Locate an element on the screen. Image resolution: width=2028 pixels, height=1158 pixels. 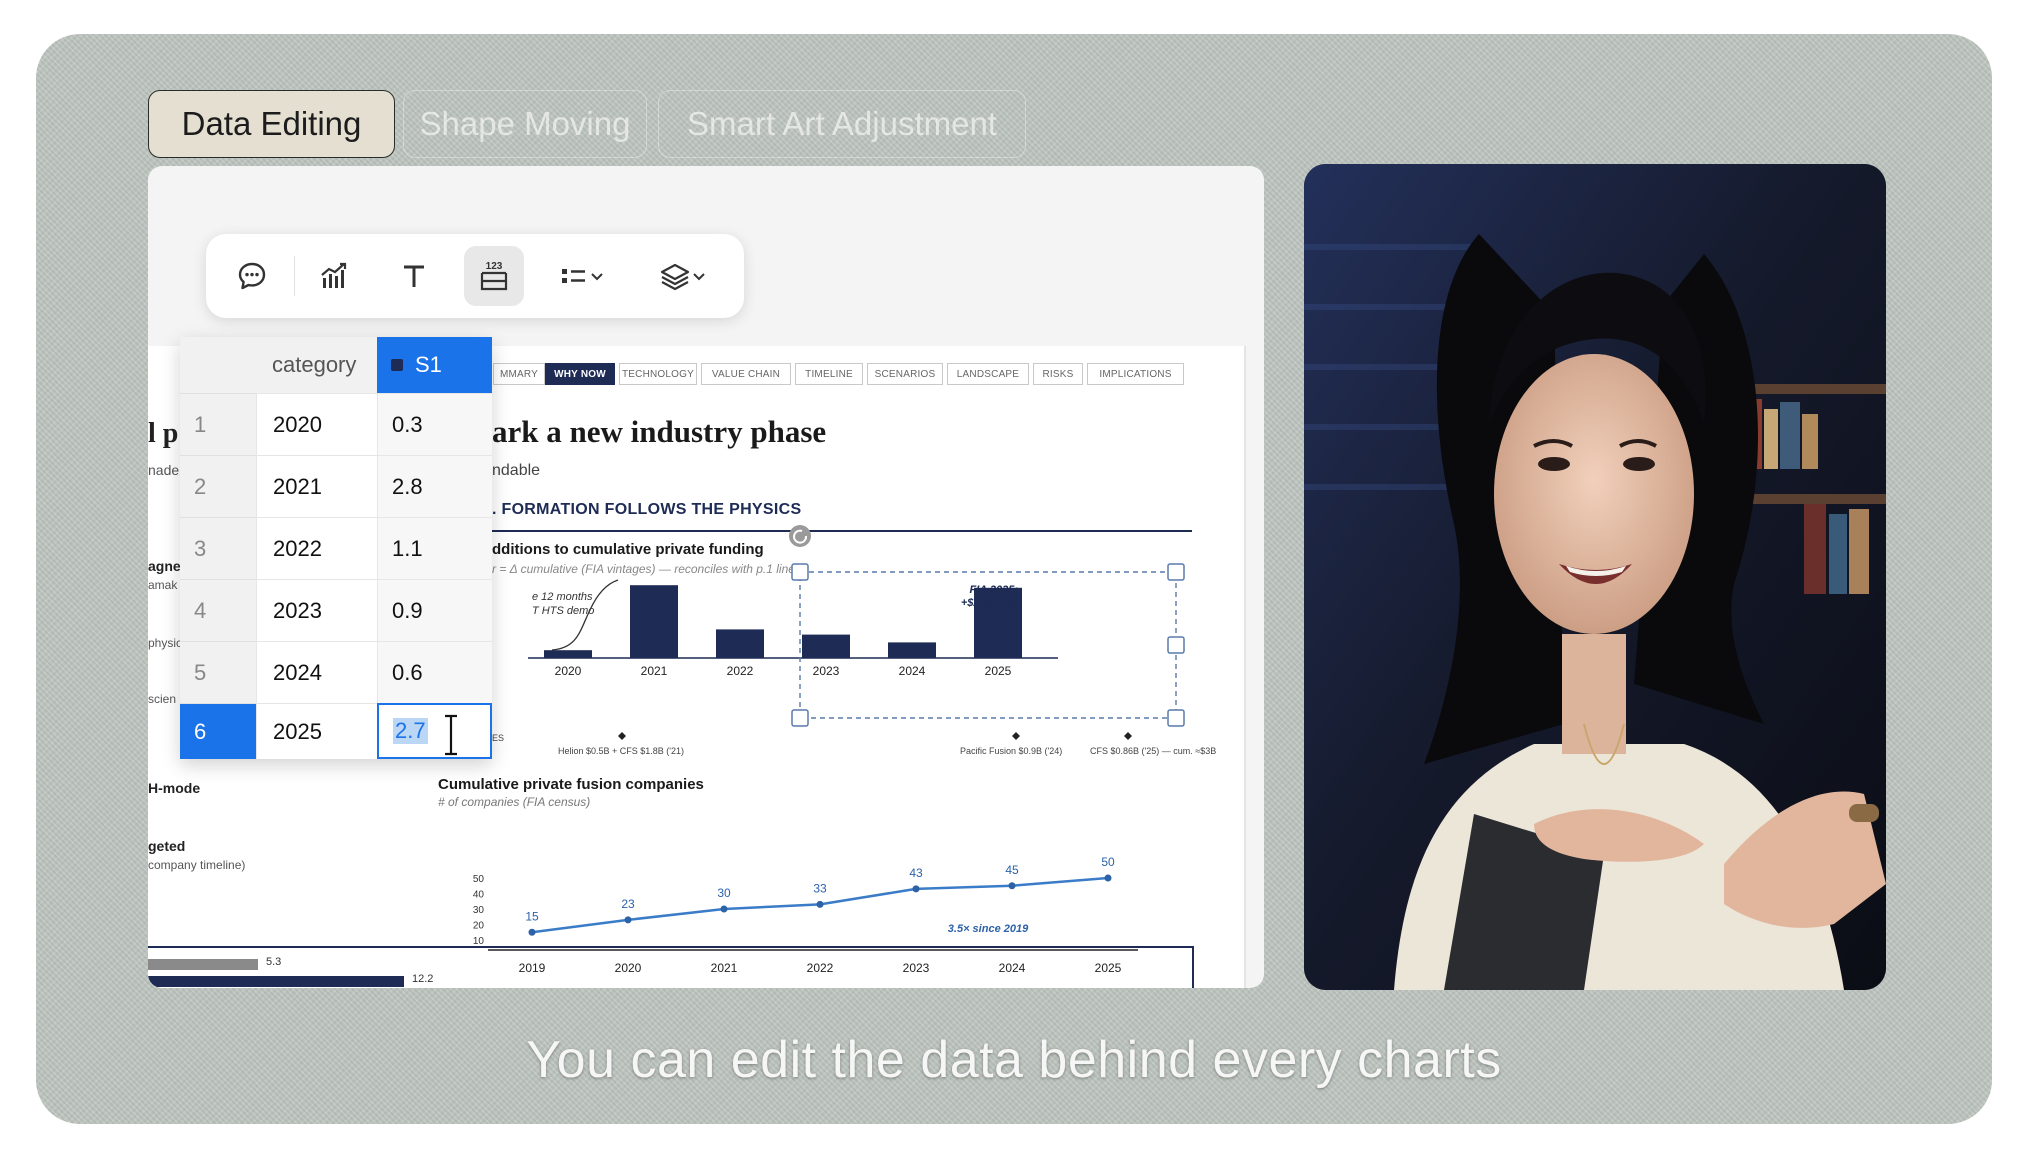
series-color-swatch is located at coordinates (397, 365).